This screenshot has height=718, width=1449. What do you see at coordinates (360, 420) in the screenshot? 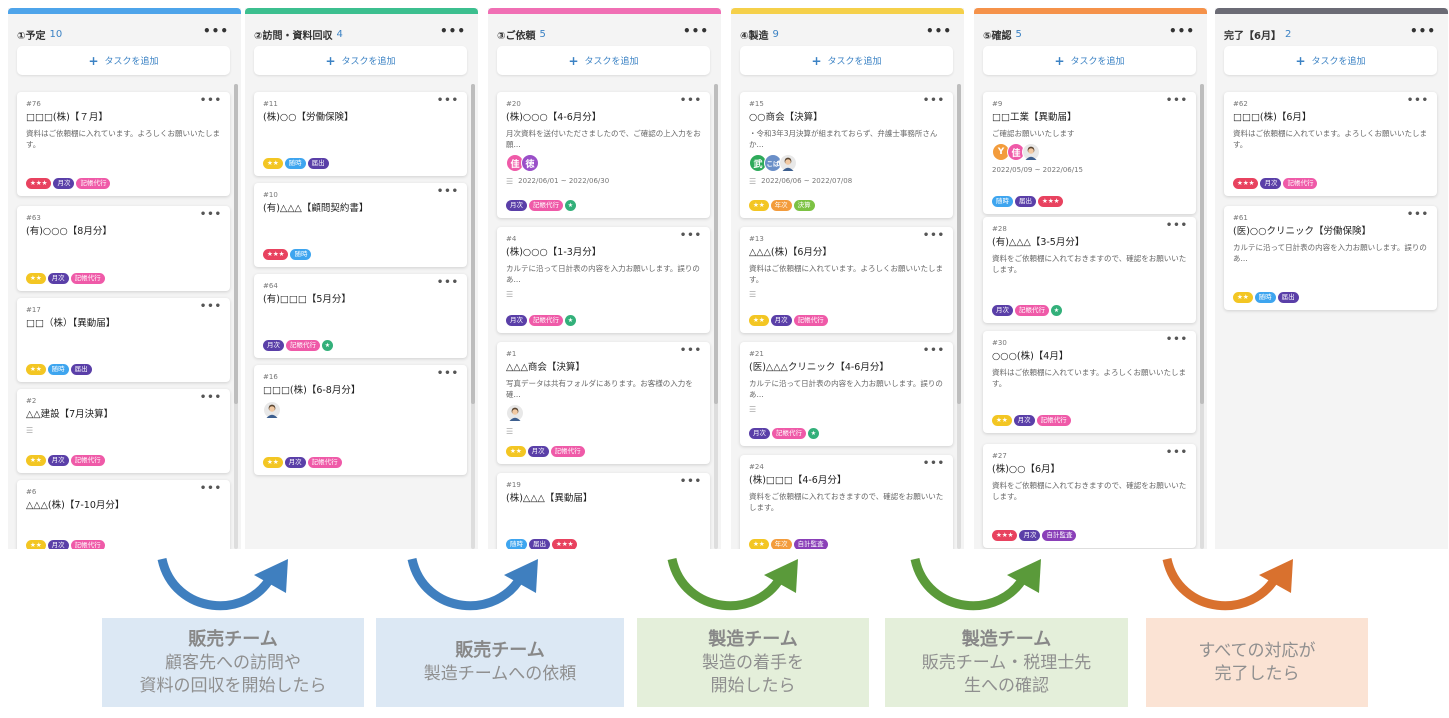
I see `task-card: #16 ••• □□□(株)【6-8月分】 ★★ 月次 記帳代行` at bounding box center [360, 420].